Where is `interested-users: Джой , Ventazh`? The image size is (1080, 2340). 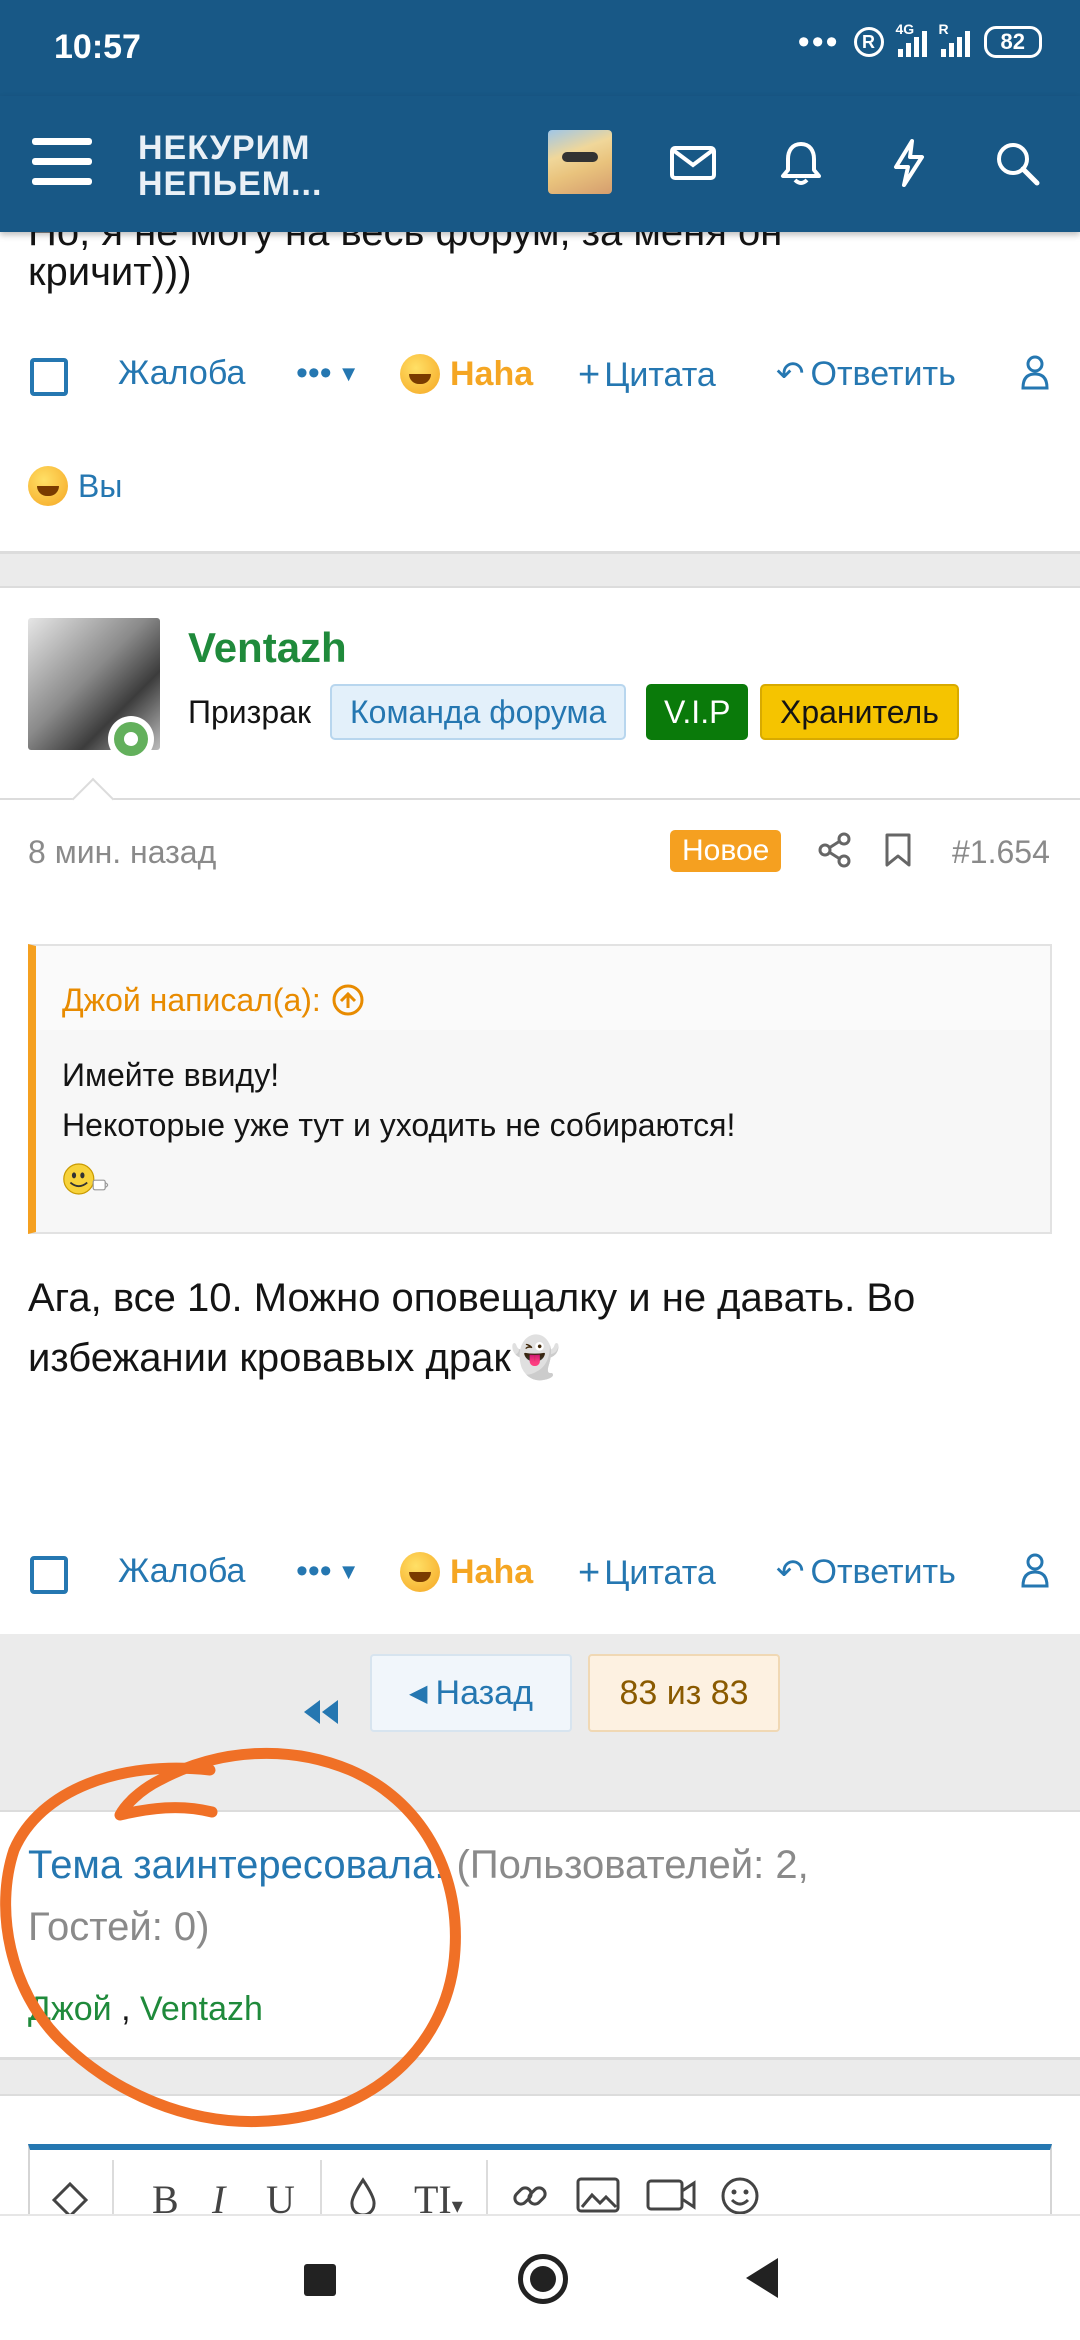
interested-users: Джой , Ventazh is located at coordinates (145, 2009).